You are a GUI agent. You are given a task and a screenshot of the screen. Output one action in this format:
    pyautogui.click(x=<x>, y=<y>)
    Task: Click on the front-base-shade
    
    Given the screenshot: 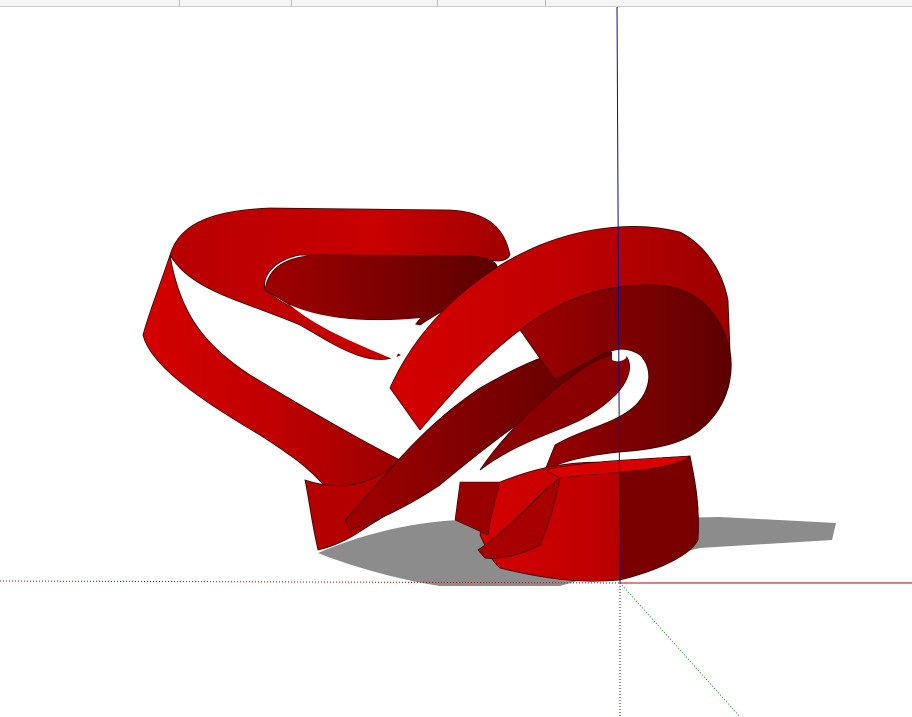 What is the action you would take?
    pyautogui.click(x=659, y=518)
    